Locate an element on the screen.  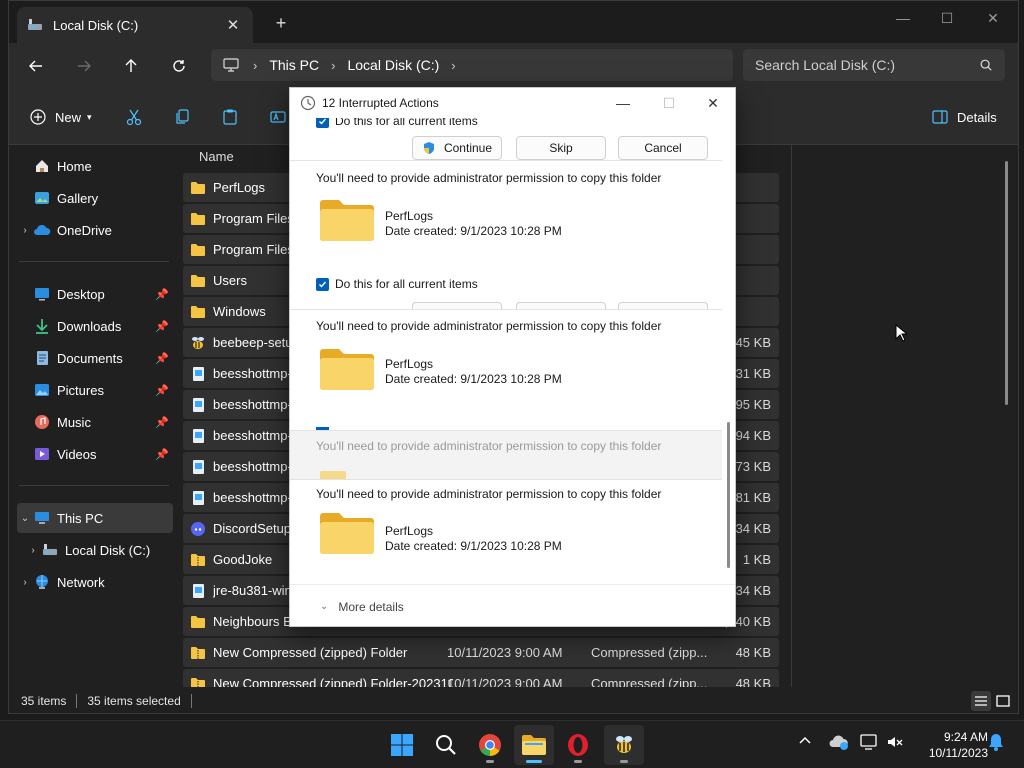
more-details-toggle: ⌄ More details is located at coordinates (512, 605).